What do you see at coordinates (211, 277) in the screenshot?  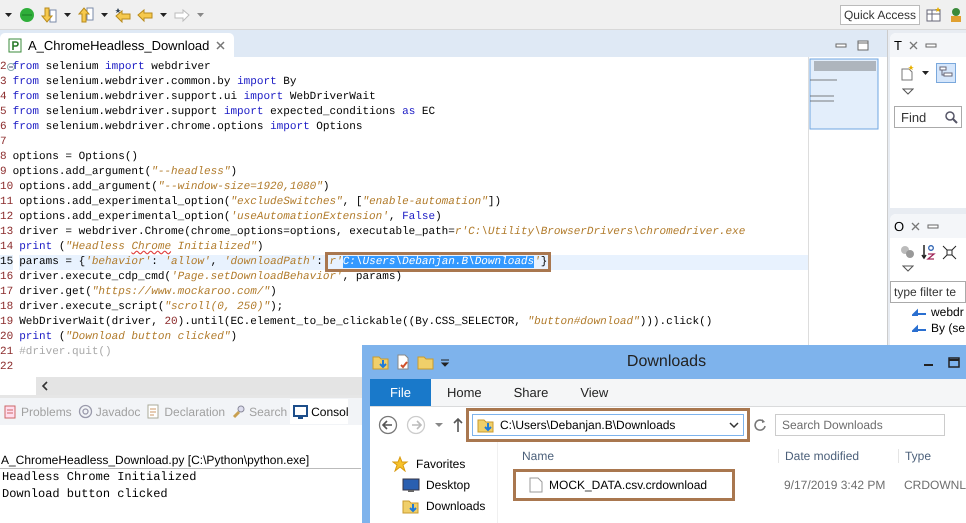 I see `code-line: driver.execute_cdp_cmd('Page.setDownloadBehavior', params)` at bounding box center [211, 277].